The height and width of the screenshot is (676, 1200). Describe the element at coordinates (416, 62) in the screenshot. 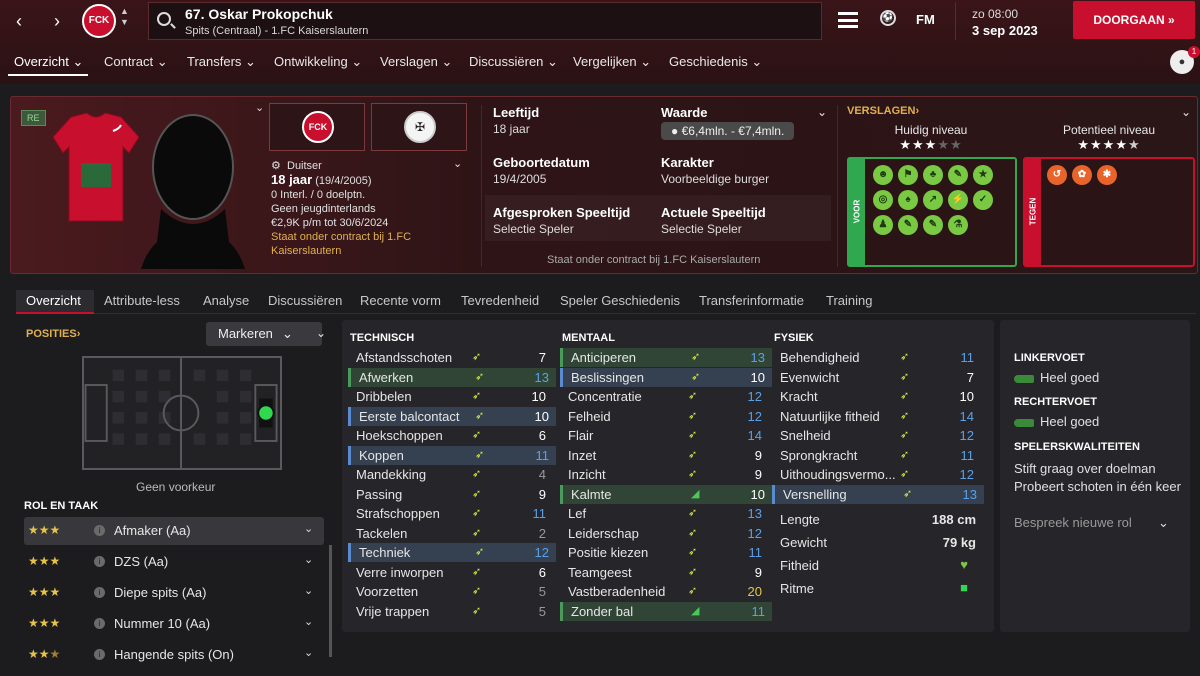

I see `menu-verslagen: Verslagen ⌄` at that location.